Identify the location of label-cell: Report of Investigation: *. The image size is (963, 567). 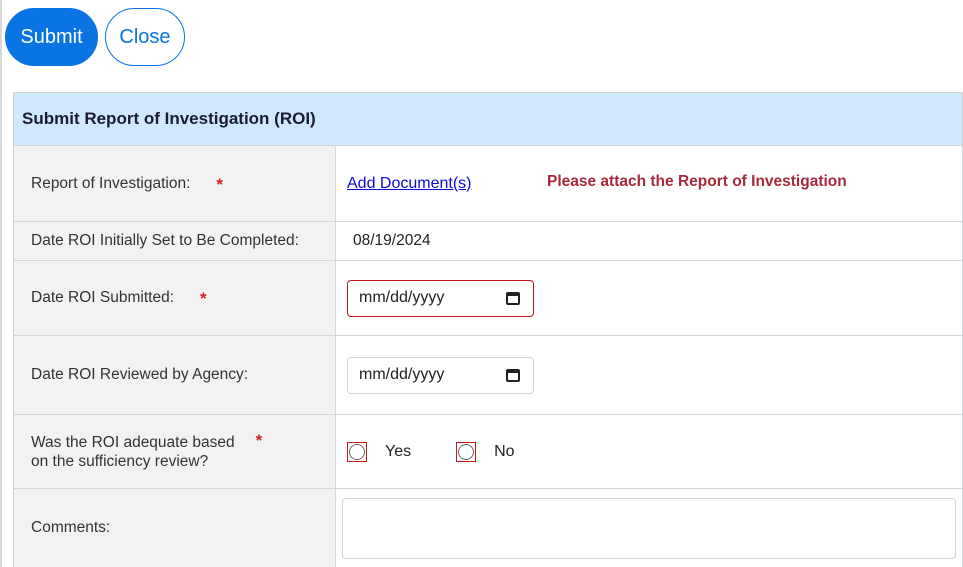
(175, 183).